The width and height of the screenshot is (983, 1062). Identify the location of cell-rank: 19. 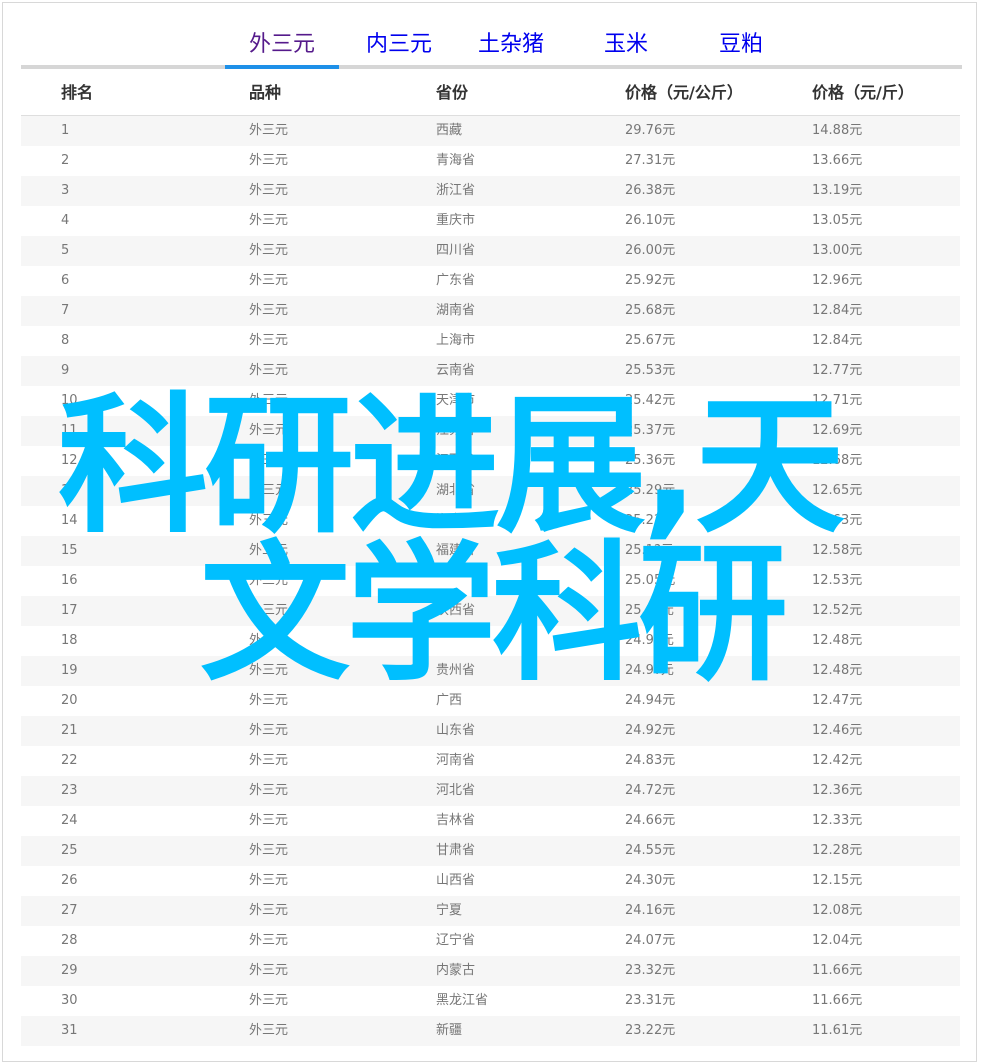
(69, 670).